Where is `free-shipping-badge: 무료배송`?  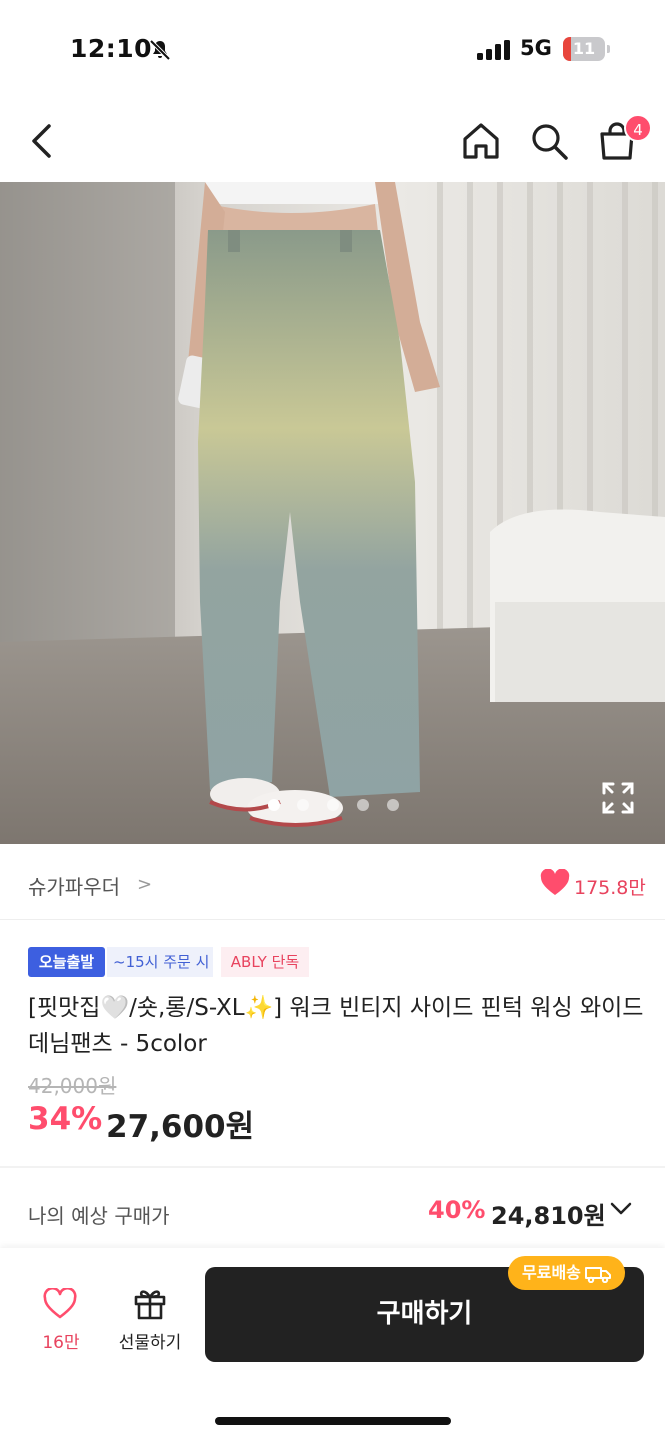 free-shipping-badge: 무료배송 is located at coordinates (566, 1273).